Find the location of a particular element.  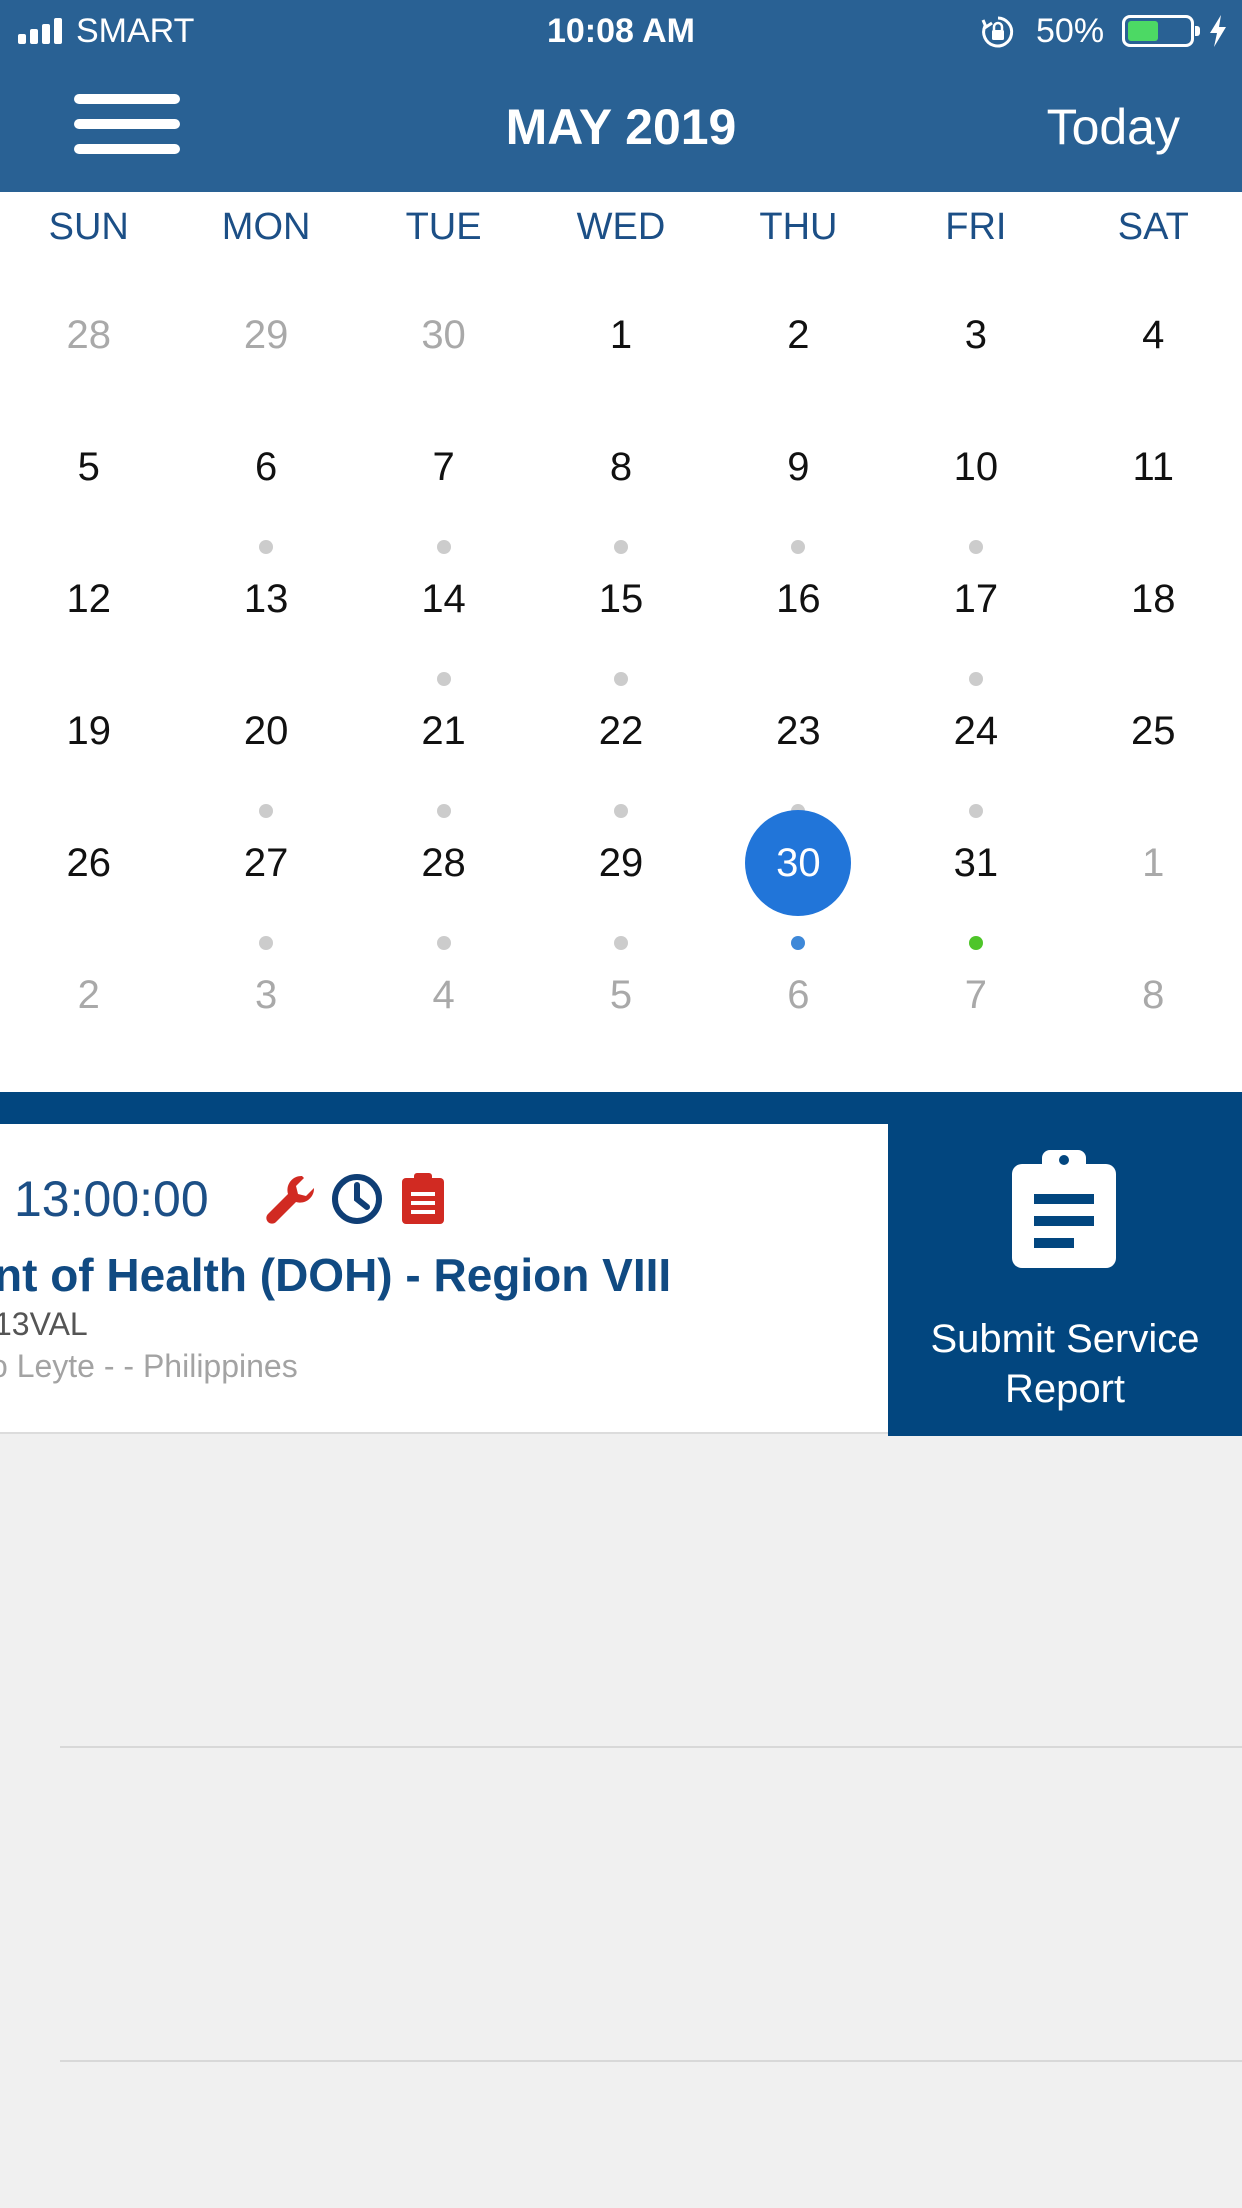

day-number: 17 is located at coordinates (976, 599).